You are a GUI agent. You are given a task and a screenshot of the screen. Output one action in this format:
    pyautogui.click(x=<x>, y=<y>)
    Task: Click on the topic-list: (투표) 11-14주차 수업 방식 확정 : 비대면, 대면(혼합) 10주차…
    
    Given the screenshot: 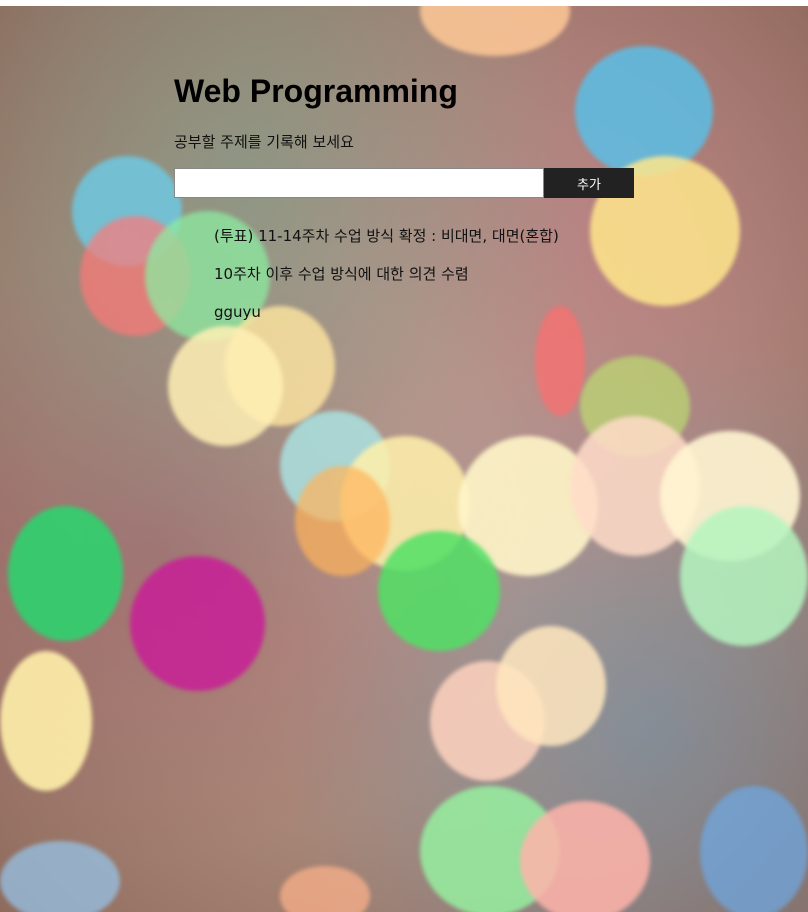 What is the action you would take?
    pyautogui.click(x=409, y=274)
    